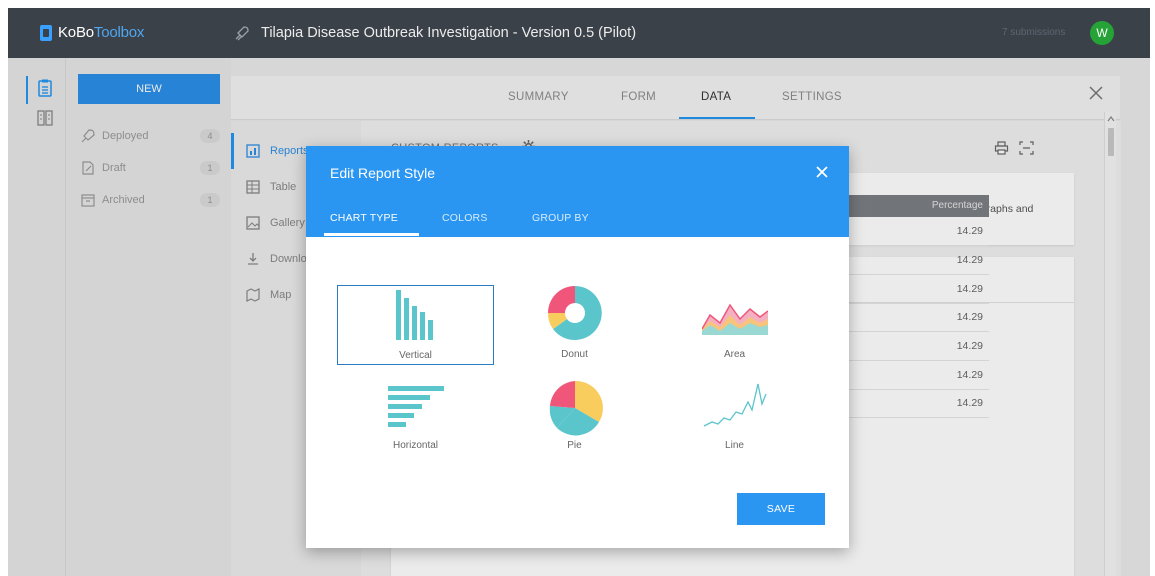 The image size is (1155, 576). Describe the element at coordinates (465, 218) in the screenshot. I see `tab-colors: COLORS` at that location.